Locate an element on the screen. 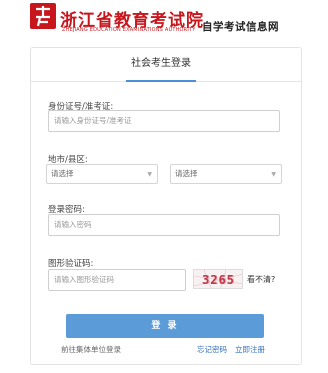  captcha-image: 3265 is located at coordinates (218, 279).